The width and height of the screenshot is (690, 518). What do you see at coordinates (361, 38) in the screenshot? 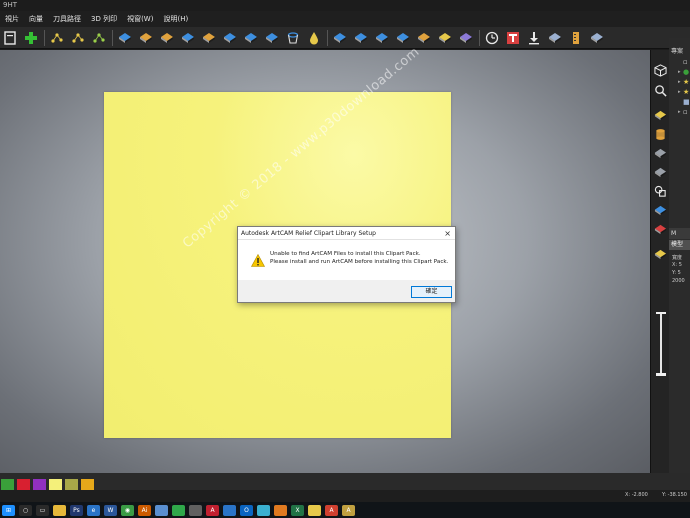
I see `relief-red-blue-button` at bounding box center [361, 38].